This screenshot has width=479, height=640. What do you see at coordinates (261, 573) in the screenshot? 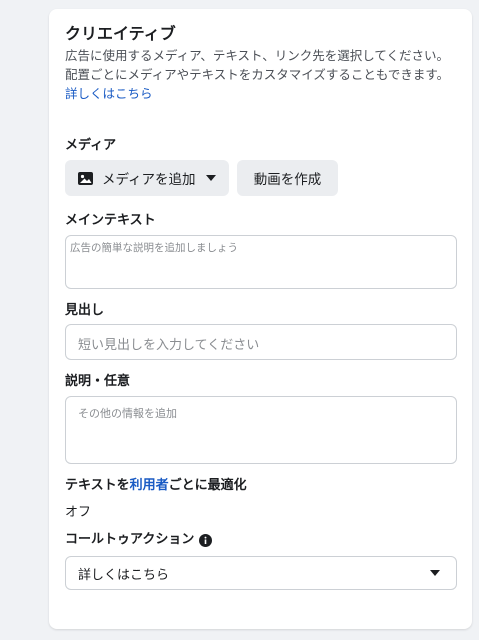
I see `cta-select: 詳しくはこちら` at bounding box center [261, 573].